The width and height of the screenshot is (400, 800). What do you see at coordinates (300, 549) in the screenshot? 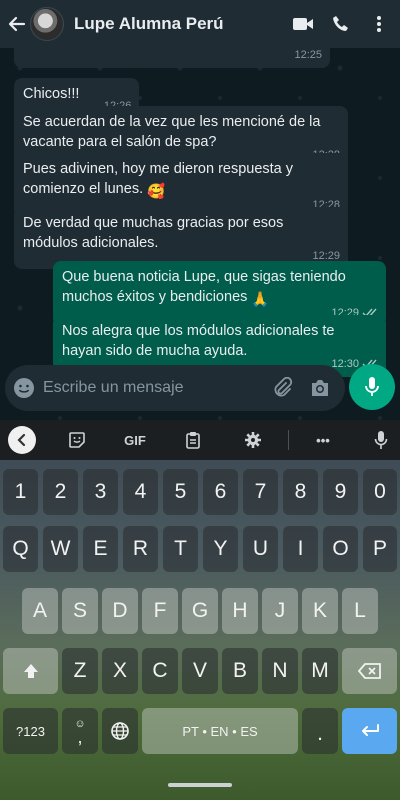
I see `key-i: I` at bounding box center [300, 549].